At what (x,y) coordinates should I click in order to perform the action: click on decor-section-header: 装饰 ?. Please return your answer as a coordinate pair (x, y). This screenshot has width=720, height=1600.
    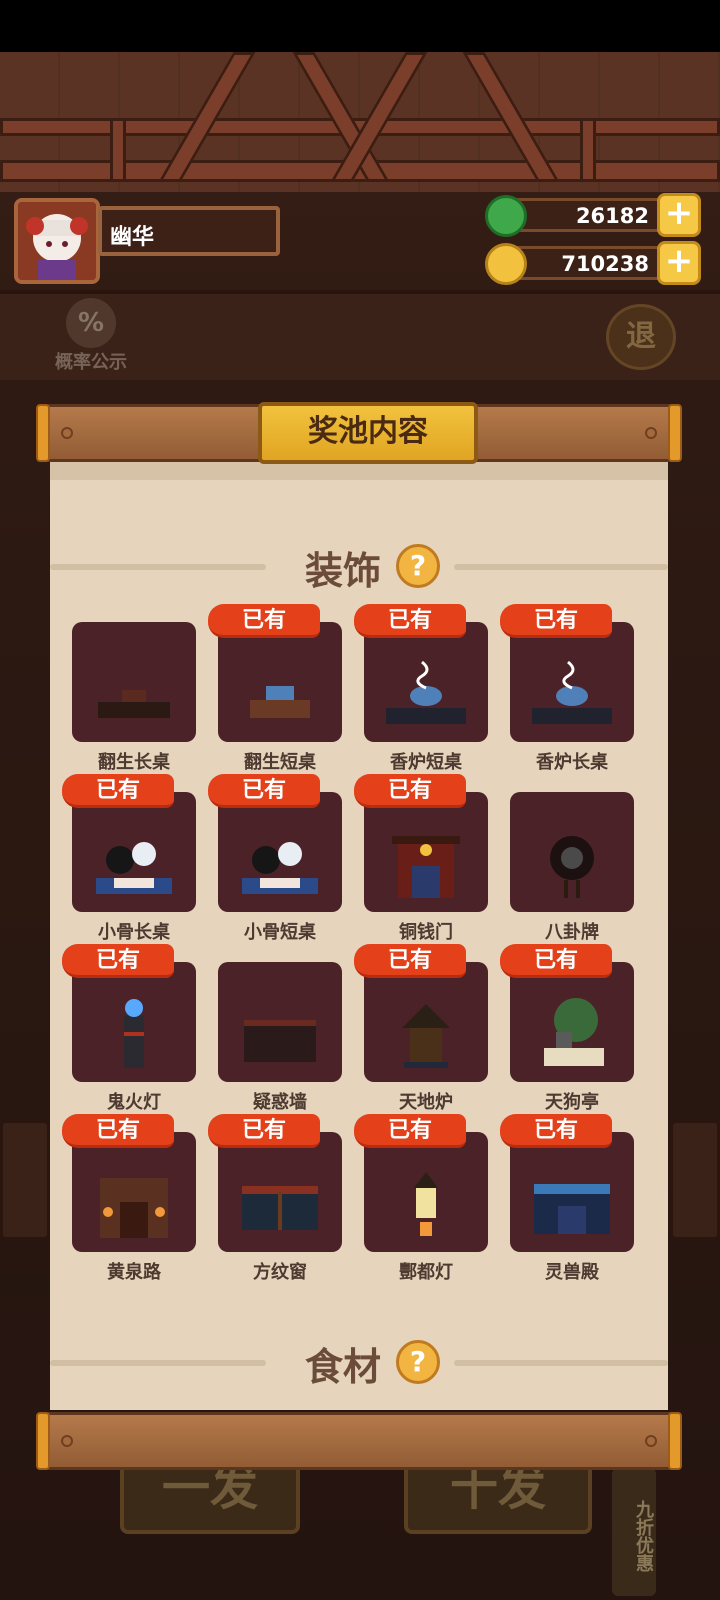
    Looking at the image, I should click on (359, 566).